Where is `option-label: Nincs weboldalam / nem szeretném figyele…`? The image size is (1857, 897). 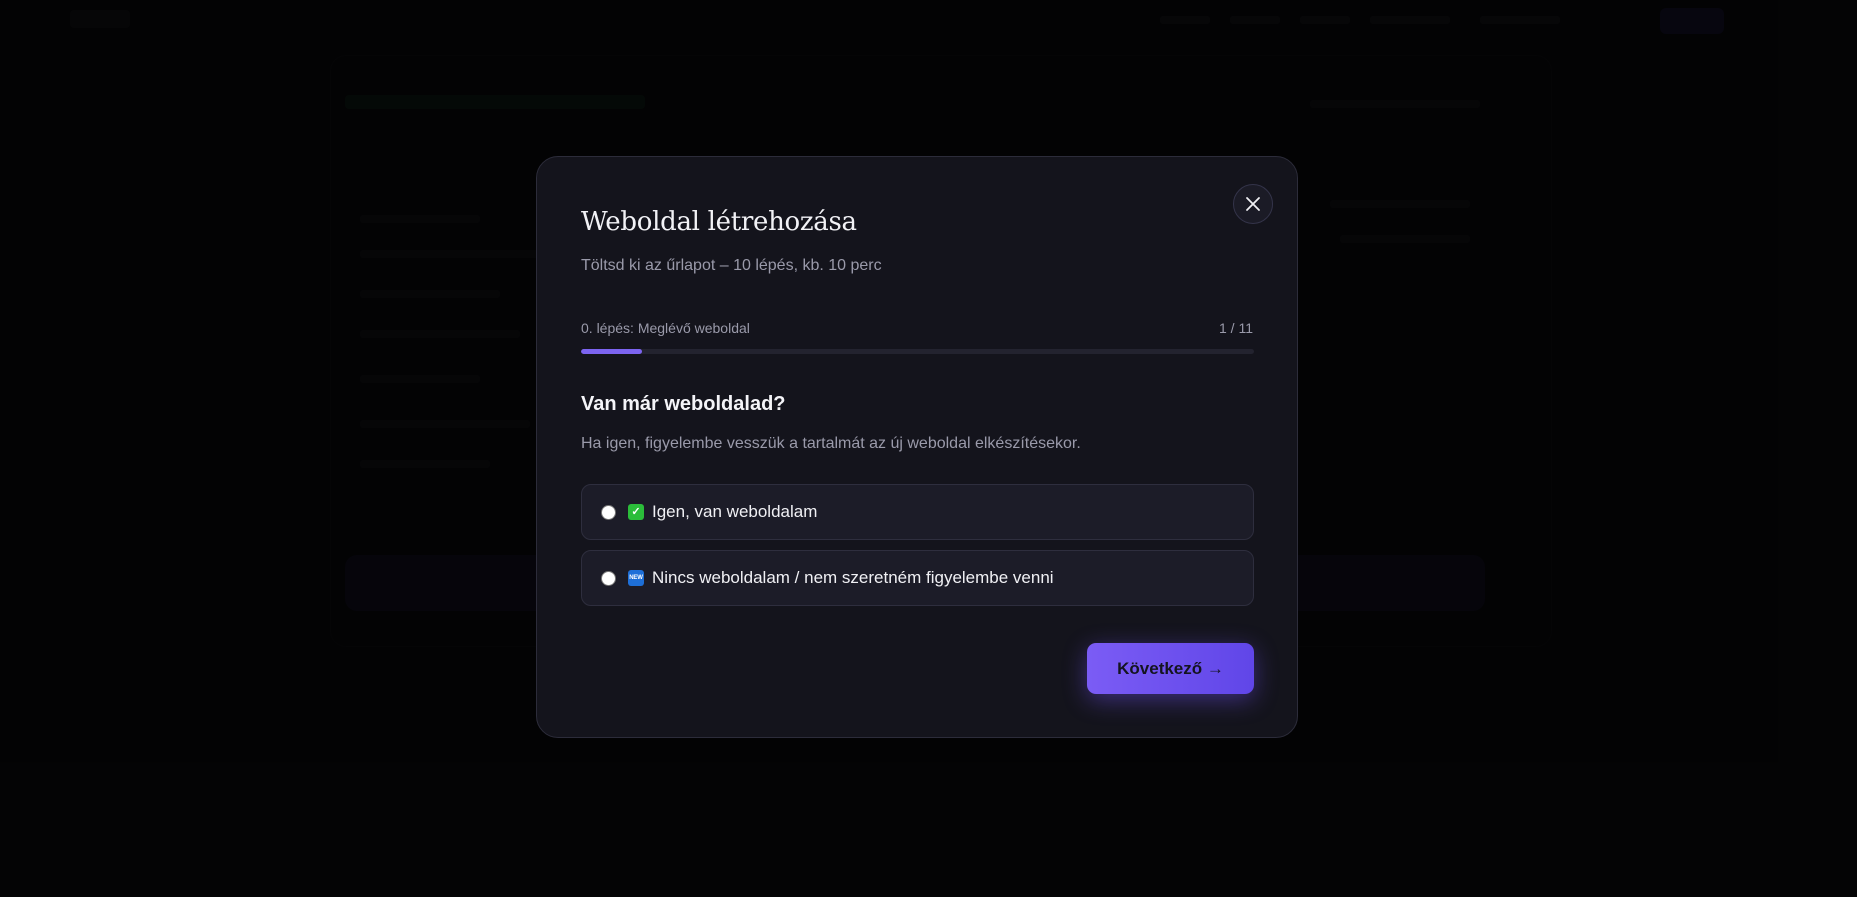
option-label: Nincs weboldalam / nem szeretném figyele… is located at coordinates (853, 577).